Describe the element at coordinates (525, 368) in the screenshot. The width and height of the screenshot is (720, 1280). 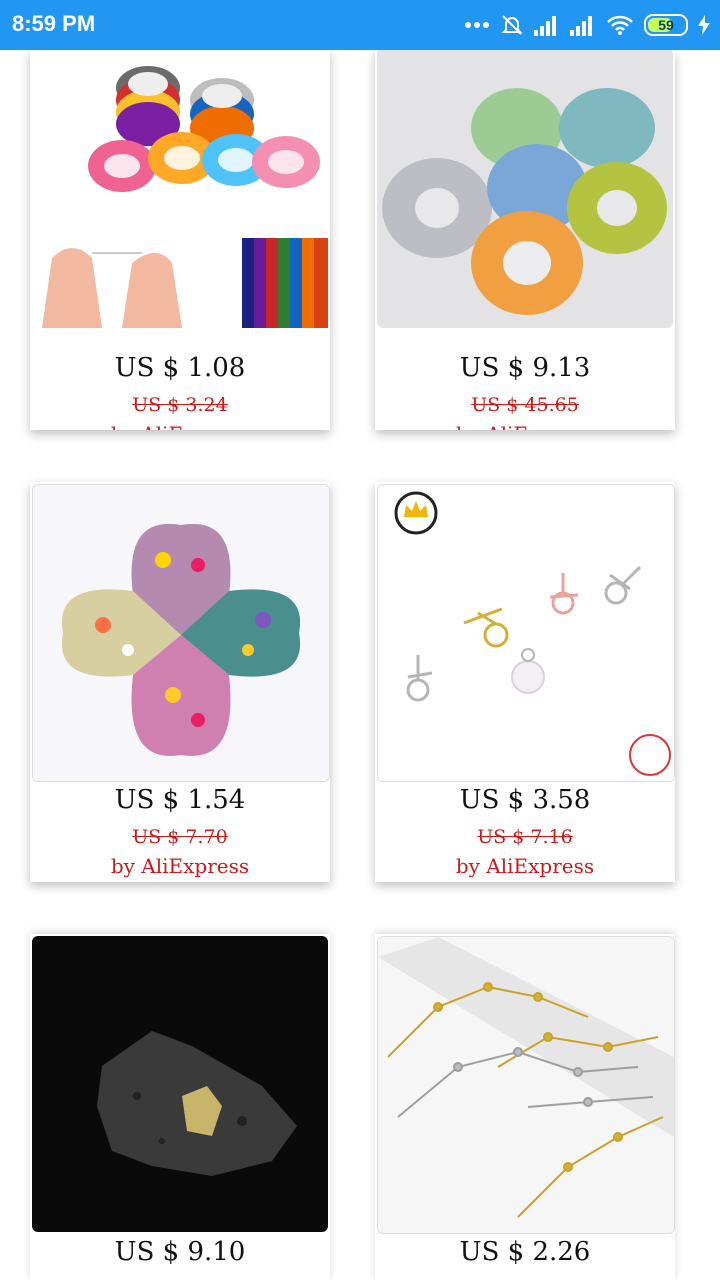
I see `product-price: US $ 9.13` at that location.